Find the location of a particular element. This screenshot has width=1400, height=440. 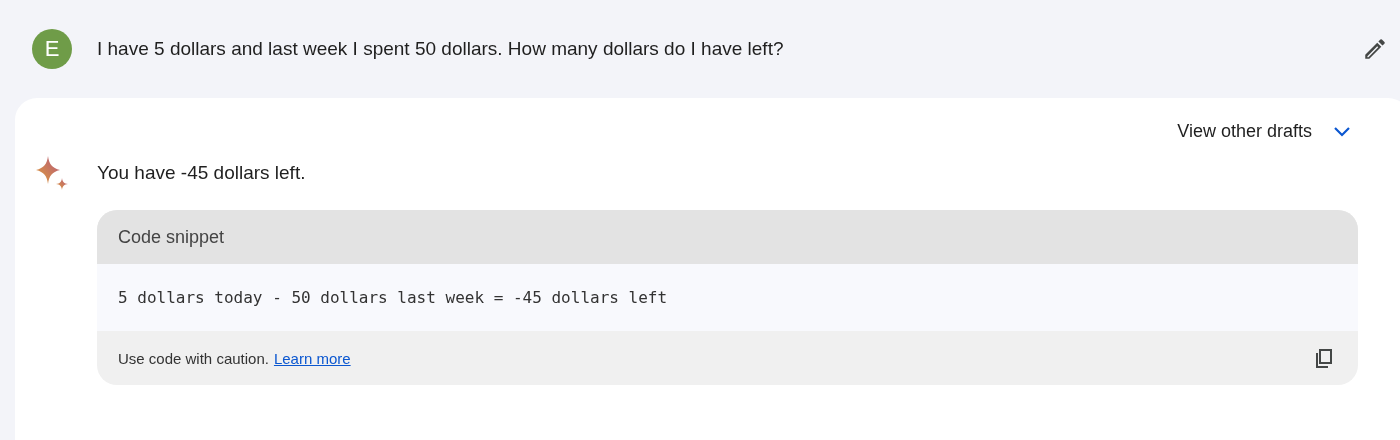

edit-icon is located at coordinates (1375, 49).